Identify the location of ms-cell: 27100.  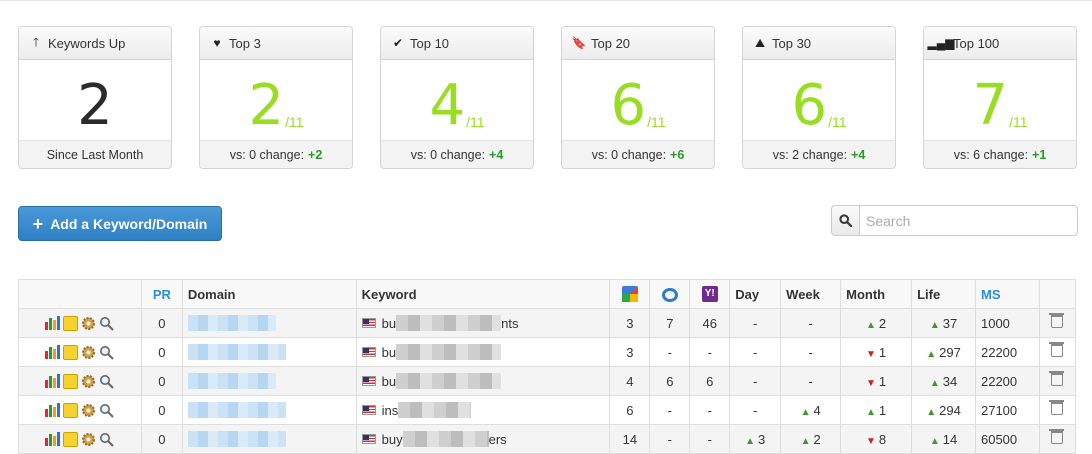
(1007, 410).